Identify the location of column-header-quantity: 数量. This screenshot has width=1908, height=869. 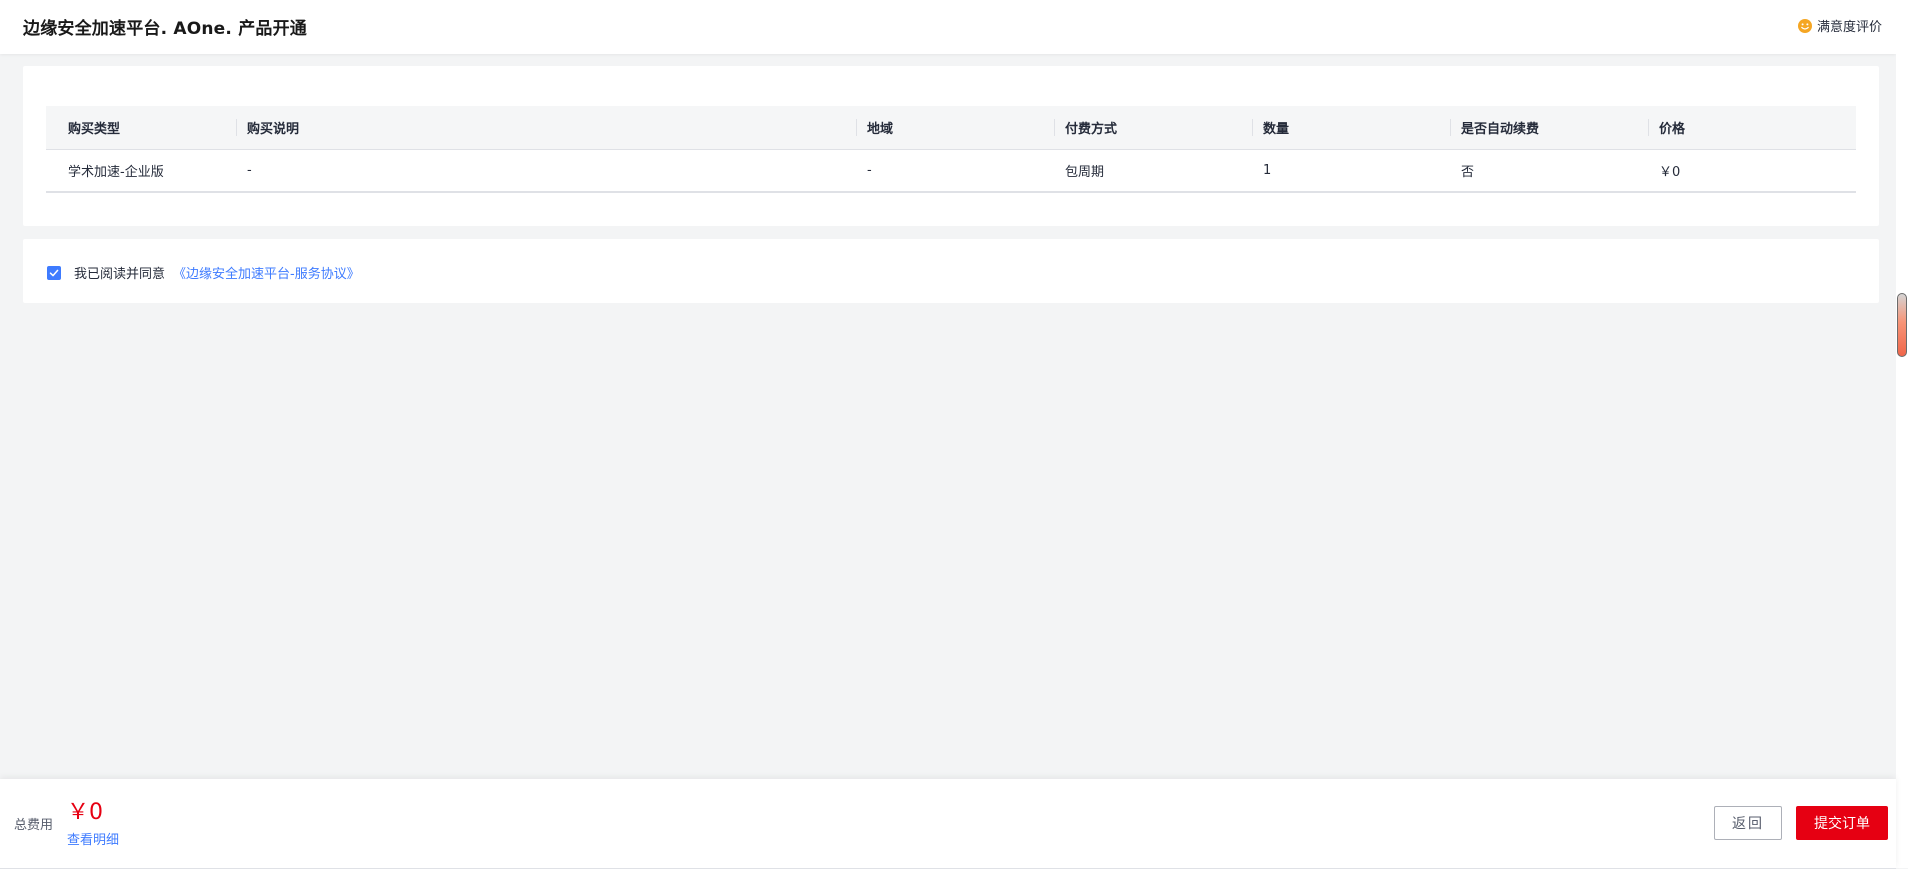
(1351, 127).